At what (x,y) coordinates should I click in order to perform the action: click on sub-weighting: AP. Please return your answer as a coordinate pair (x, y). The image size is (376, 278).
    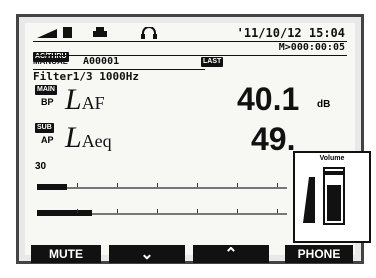
    Looking at the image, I should click on (47, 140).